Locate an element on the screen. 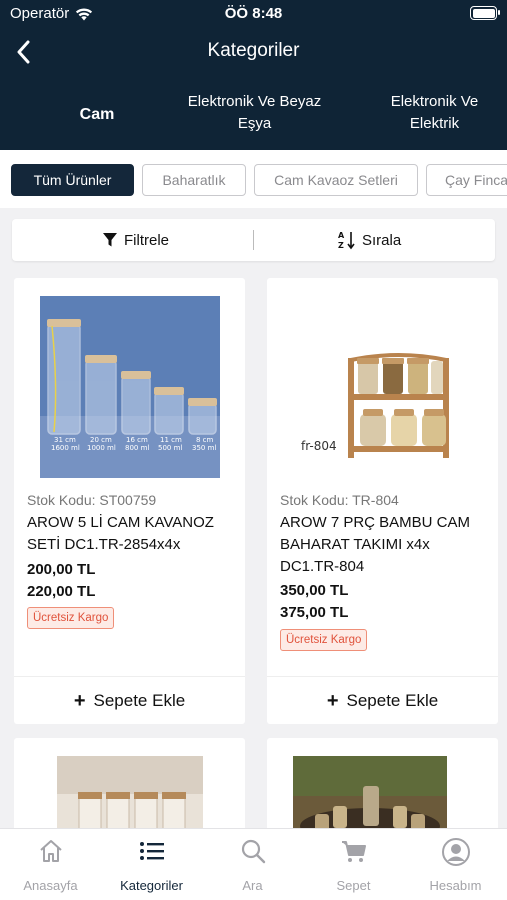  filter-sort-bar: Filtrele A Z Sırala is located at coordinates (253, 240).